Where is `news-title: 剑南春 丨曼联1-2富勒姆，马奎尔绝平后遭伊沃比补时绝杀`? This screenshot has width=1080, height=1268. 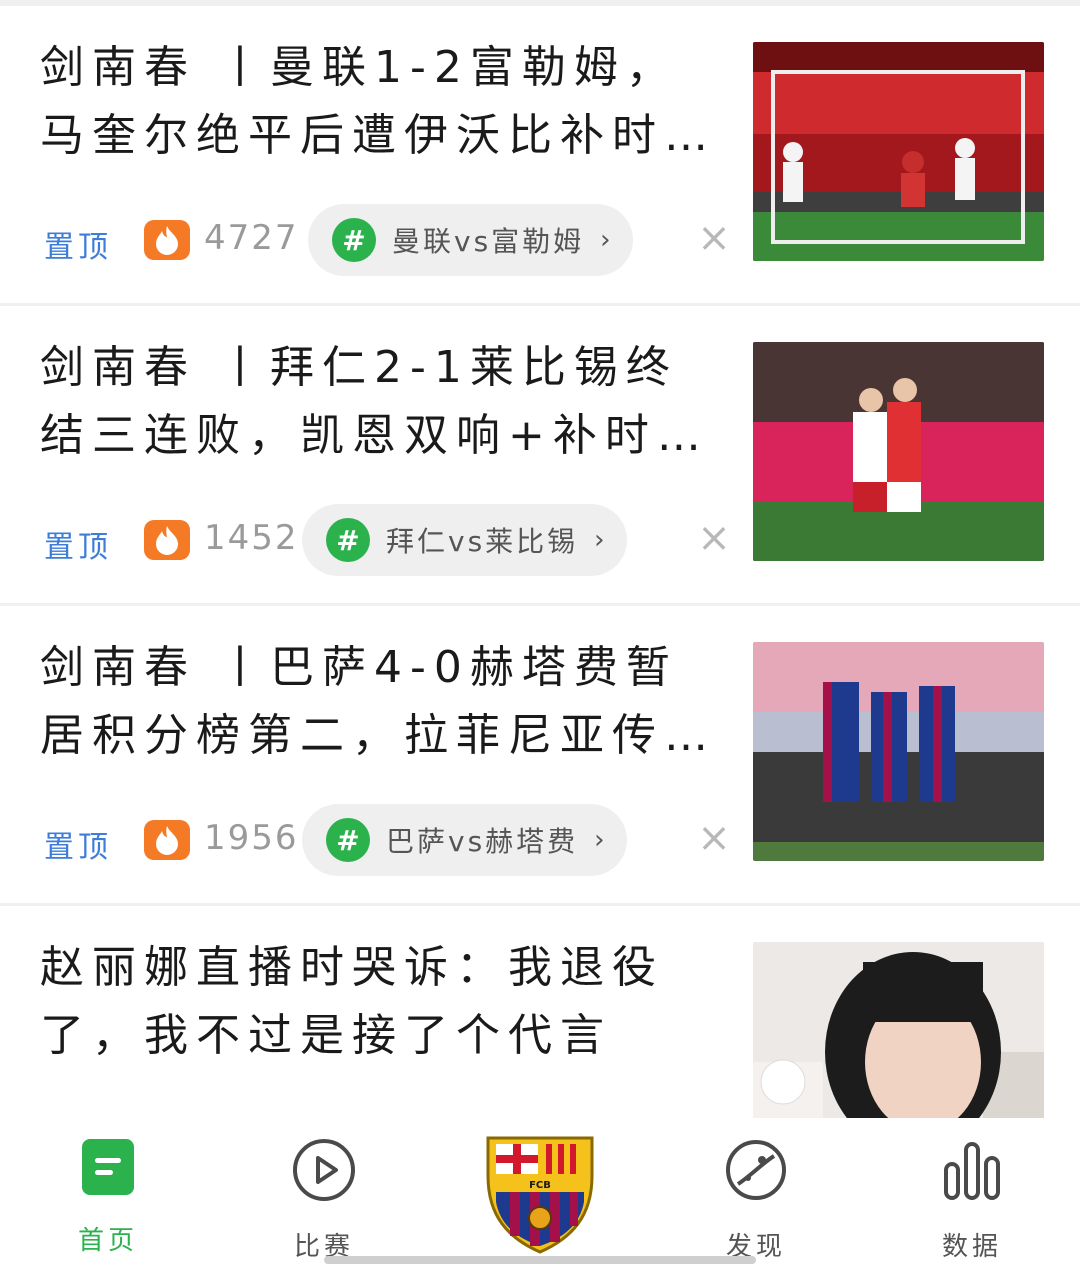
news-title: 剑南春 丨曼联1-2富勒姆，马奎尔绝平后遭伊沃比补时绝杀 is located at coordinates (377, 102).